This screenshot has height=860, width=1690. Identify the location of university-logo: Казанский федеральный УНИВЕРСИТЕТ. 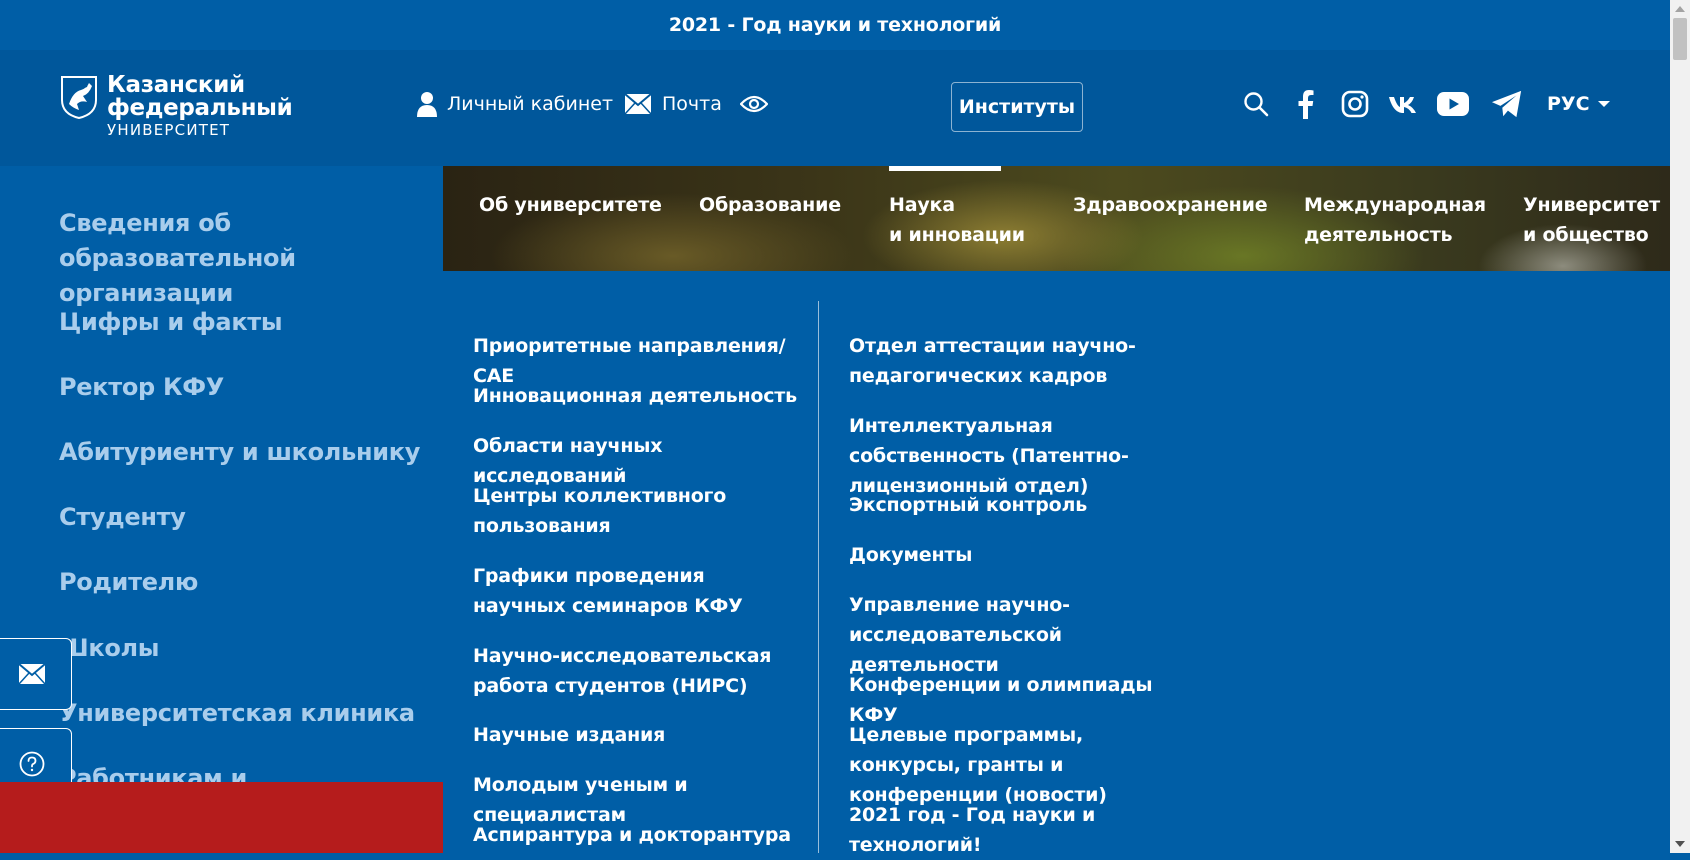
(176, 107).